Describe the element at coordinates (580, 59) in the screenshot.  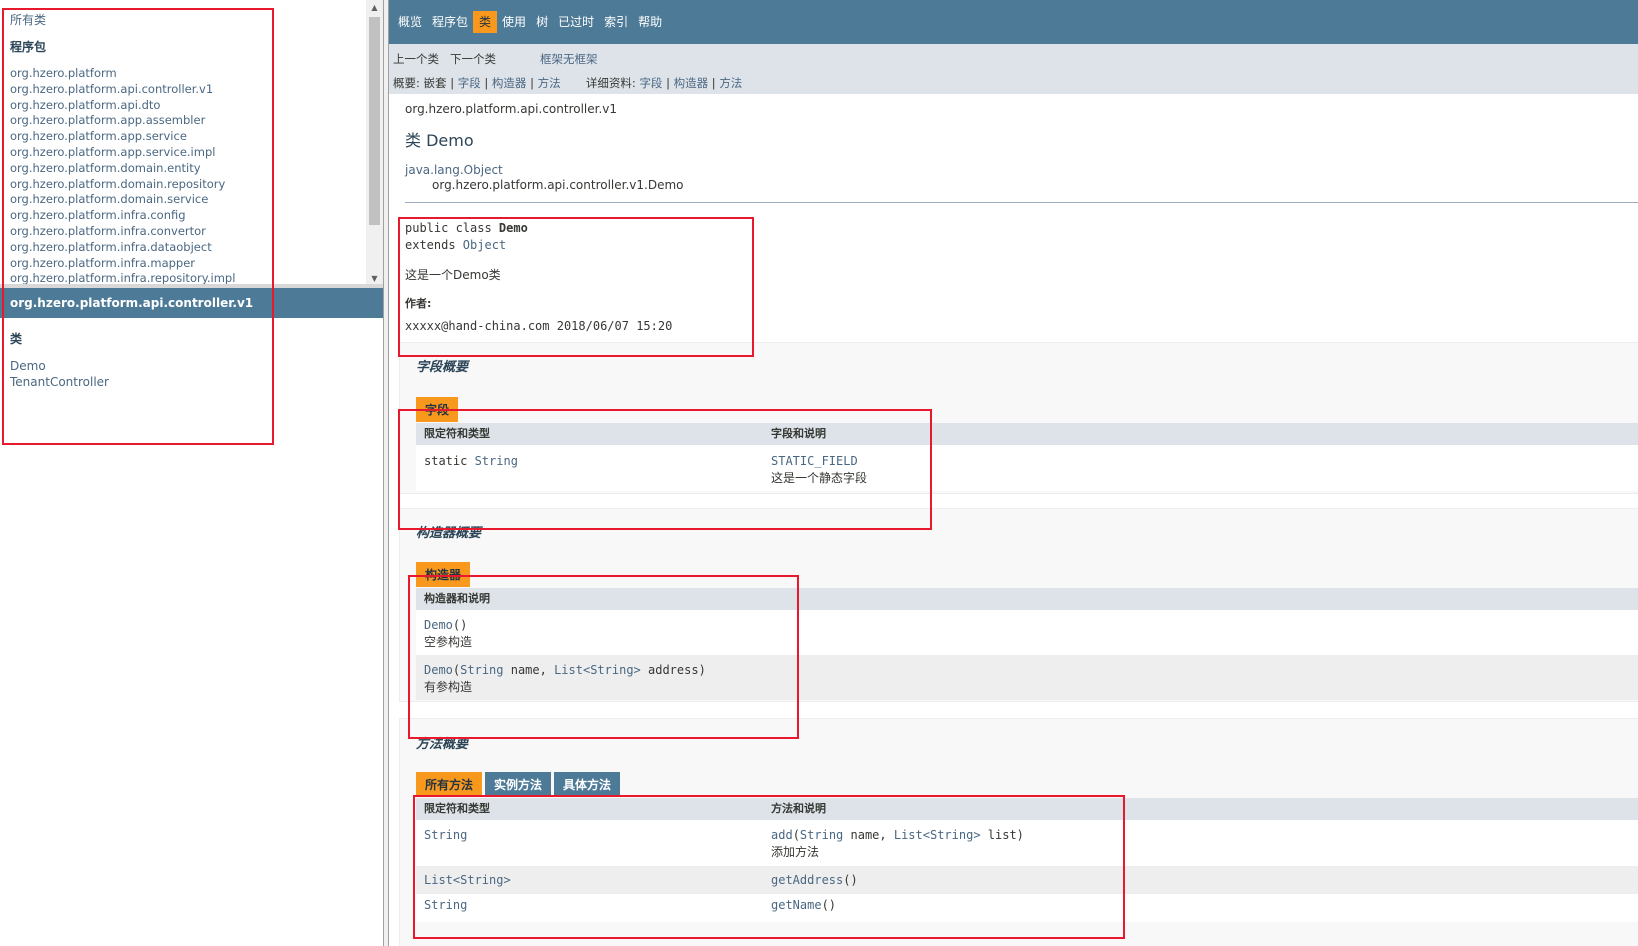
I see `no-frames-link: 无框架` at that location.